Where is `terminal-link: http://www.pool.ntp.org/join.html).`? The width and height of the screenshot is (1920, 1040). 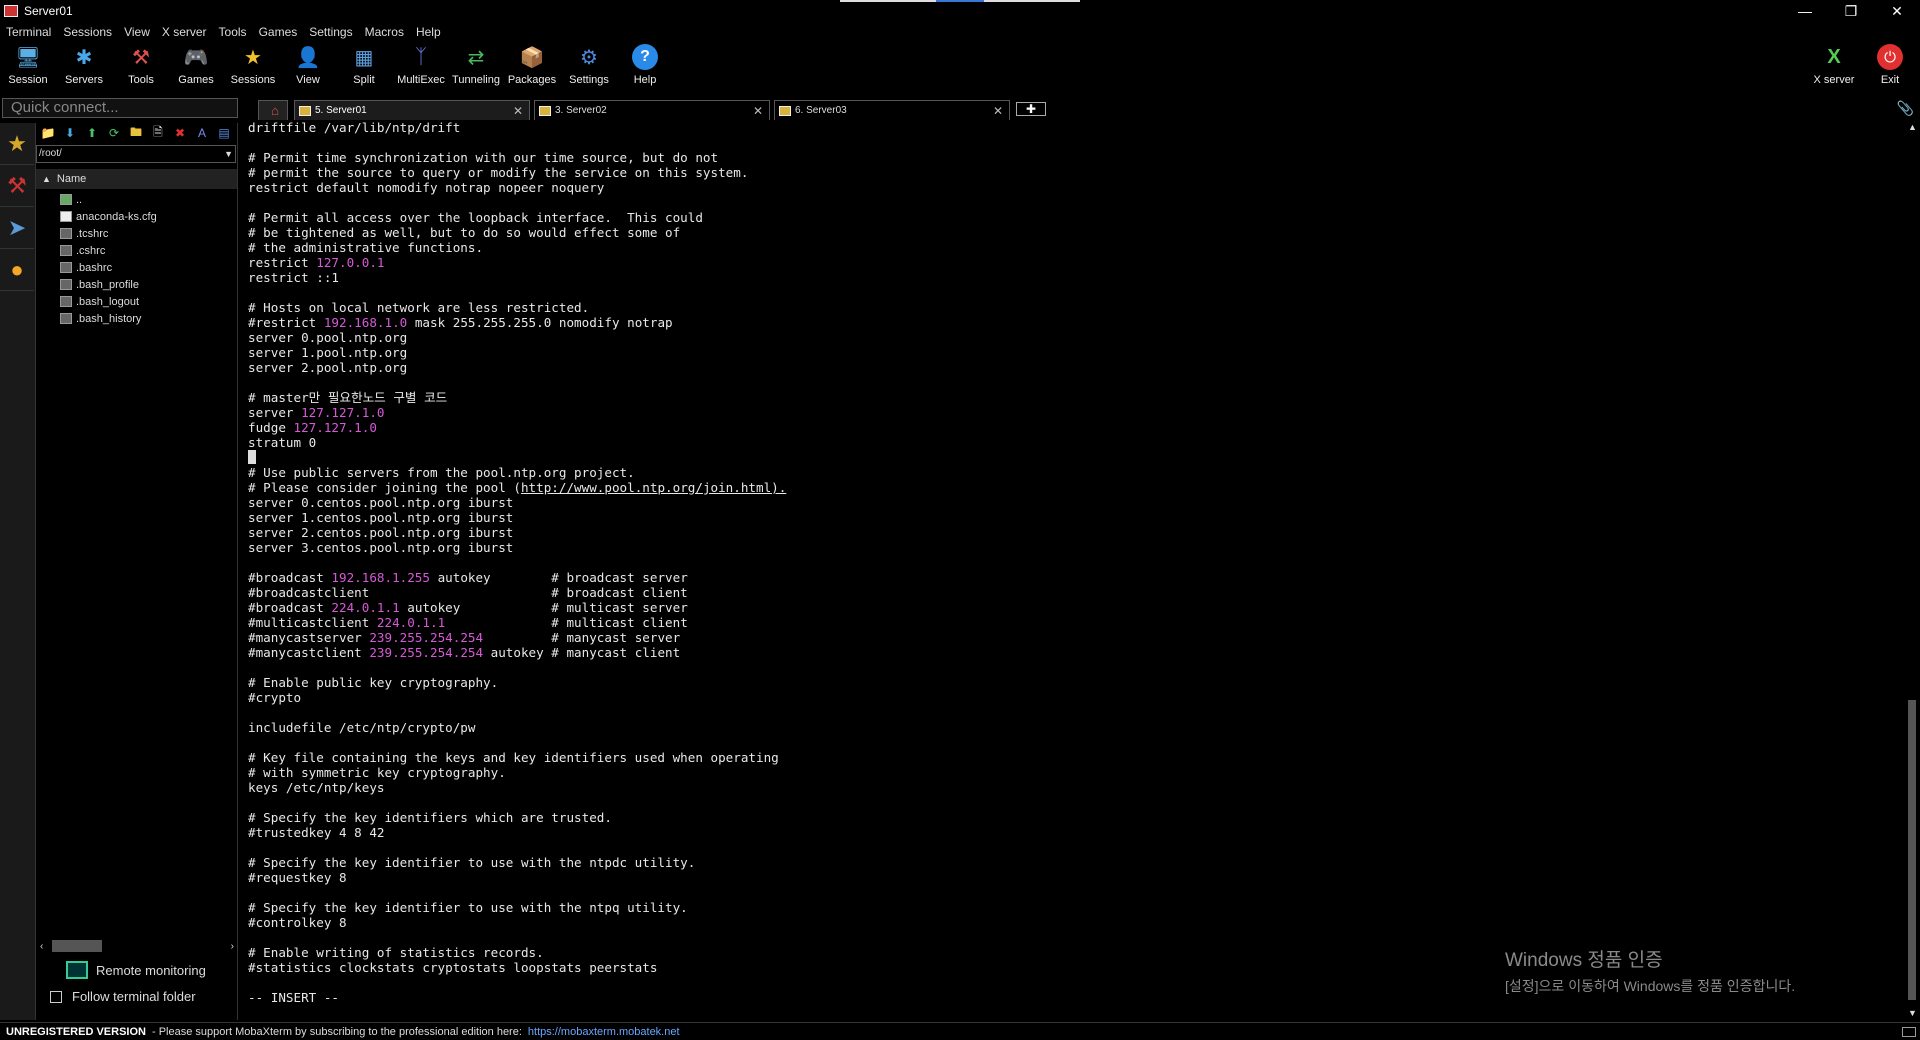 terminal-link: http://www.pool.ntp.org/join.html). is located at coordinates (653, 487).